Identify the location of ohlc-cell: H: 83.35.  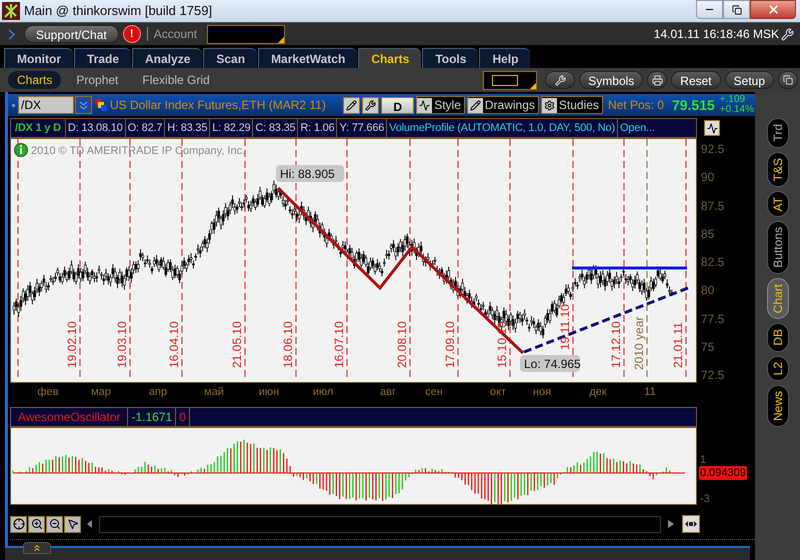
(187, 128).